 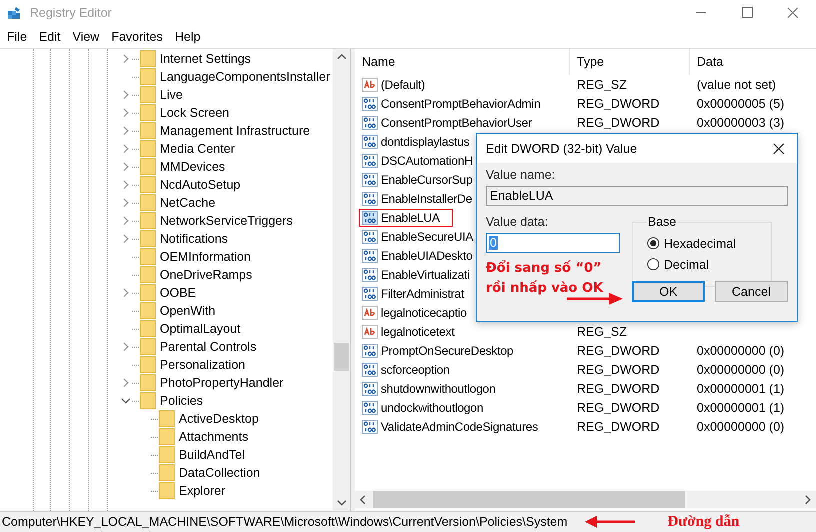 What do you see at coordinates (206, 59) in the screenshot?
I see `tree-item: Internet Settings` at bounding box center [206, 59].